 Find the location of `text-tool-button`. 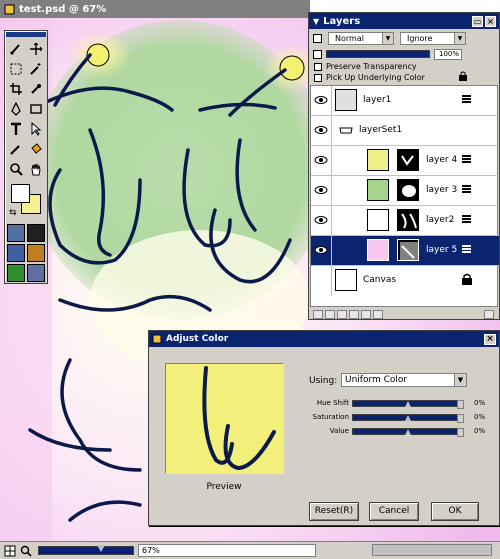

text-tool-button is located at coordinates (16, 129).